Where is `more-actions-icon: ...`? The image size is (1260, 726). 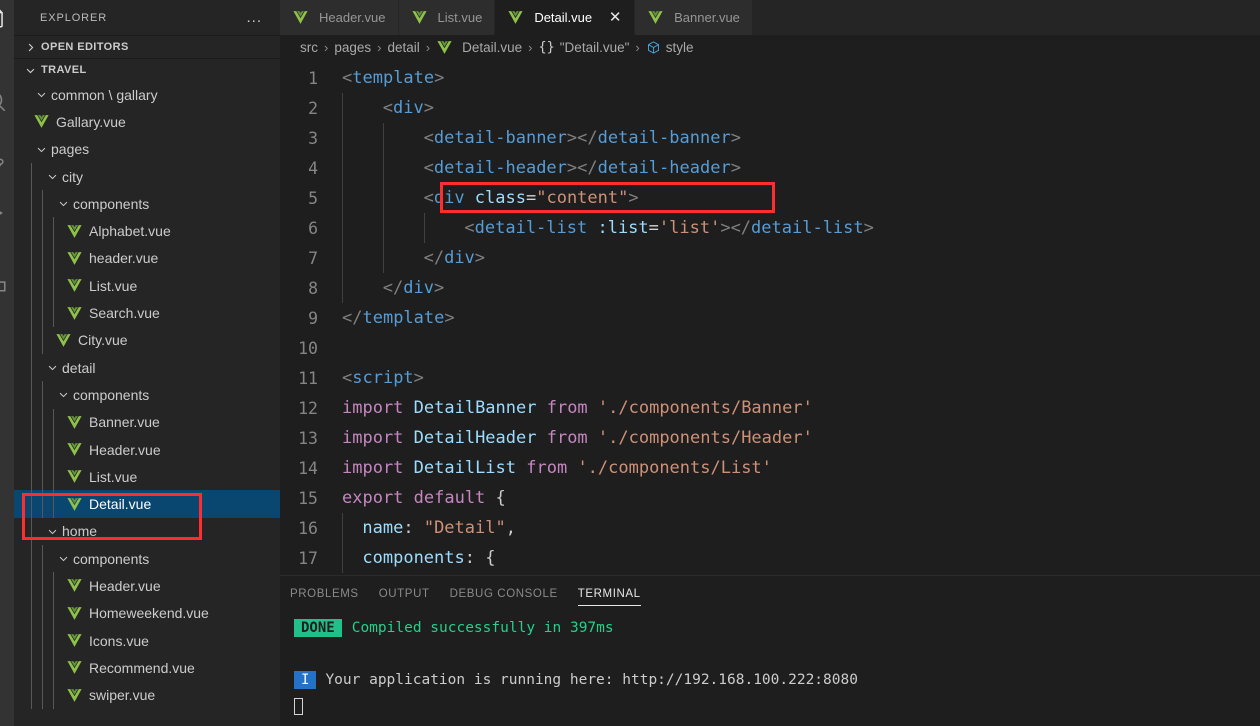
more-actions-icon: ... is located at coordinates (258, 17).